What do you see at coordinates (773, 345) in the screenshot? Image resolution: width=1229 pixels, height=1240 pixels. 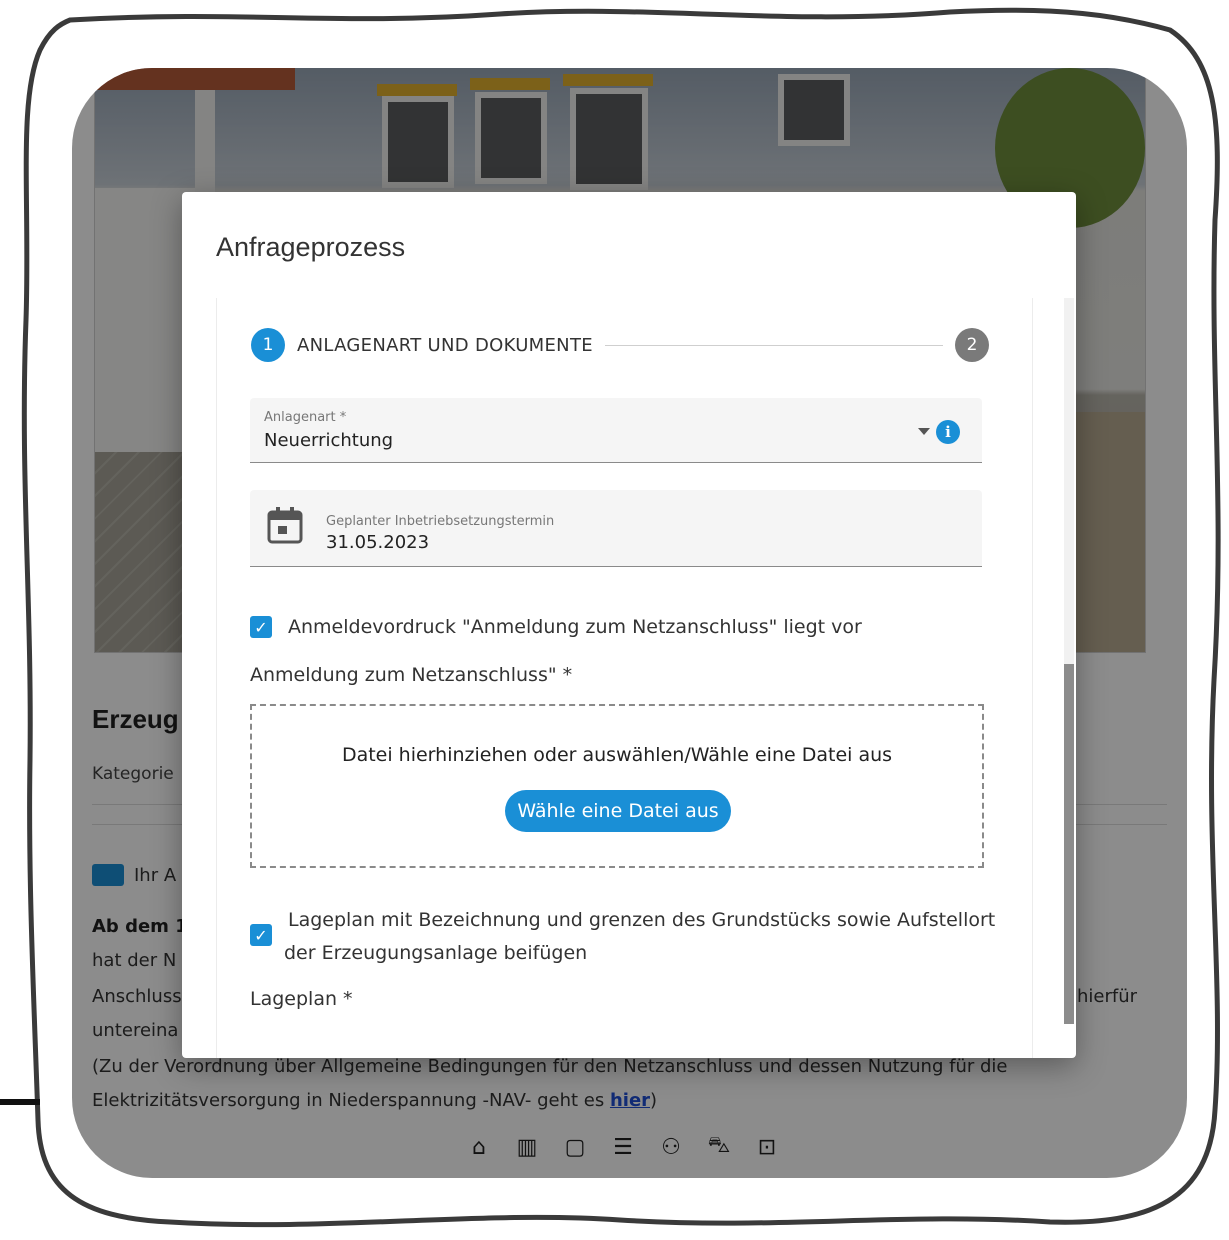 I see `step-connector` at bounding box center [773, 345].